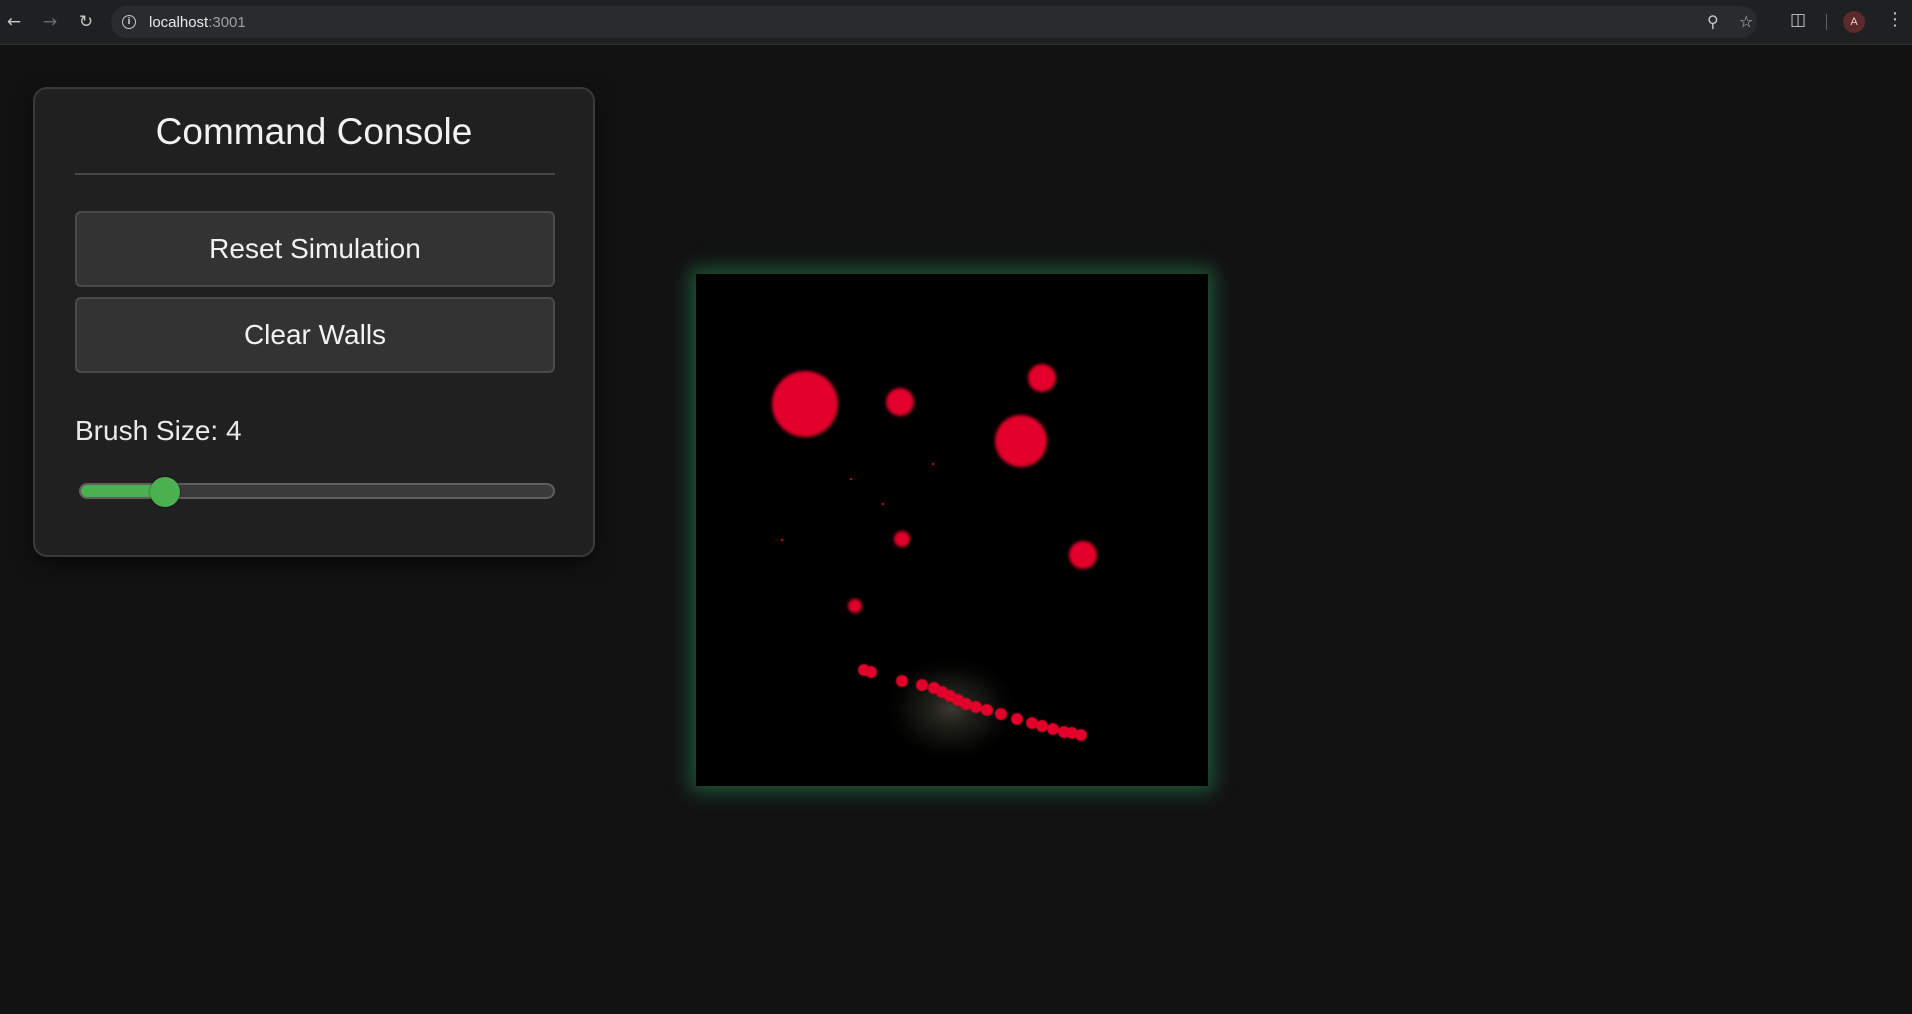 The width and height of the screenshot is (1912, 1014). Describe the element at coordinates (1826, 22) in the screenshot. I see `toolbar-divider` at that location.